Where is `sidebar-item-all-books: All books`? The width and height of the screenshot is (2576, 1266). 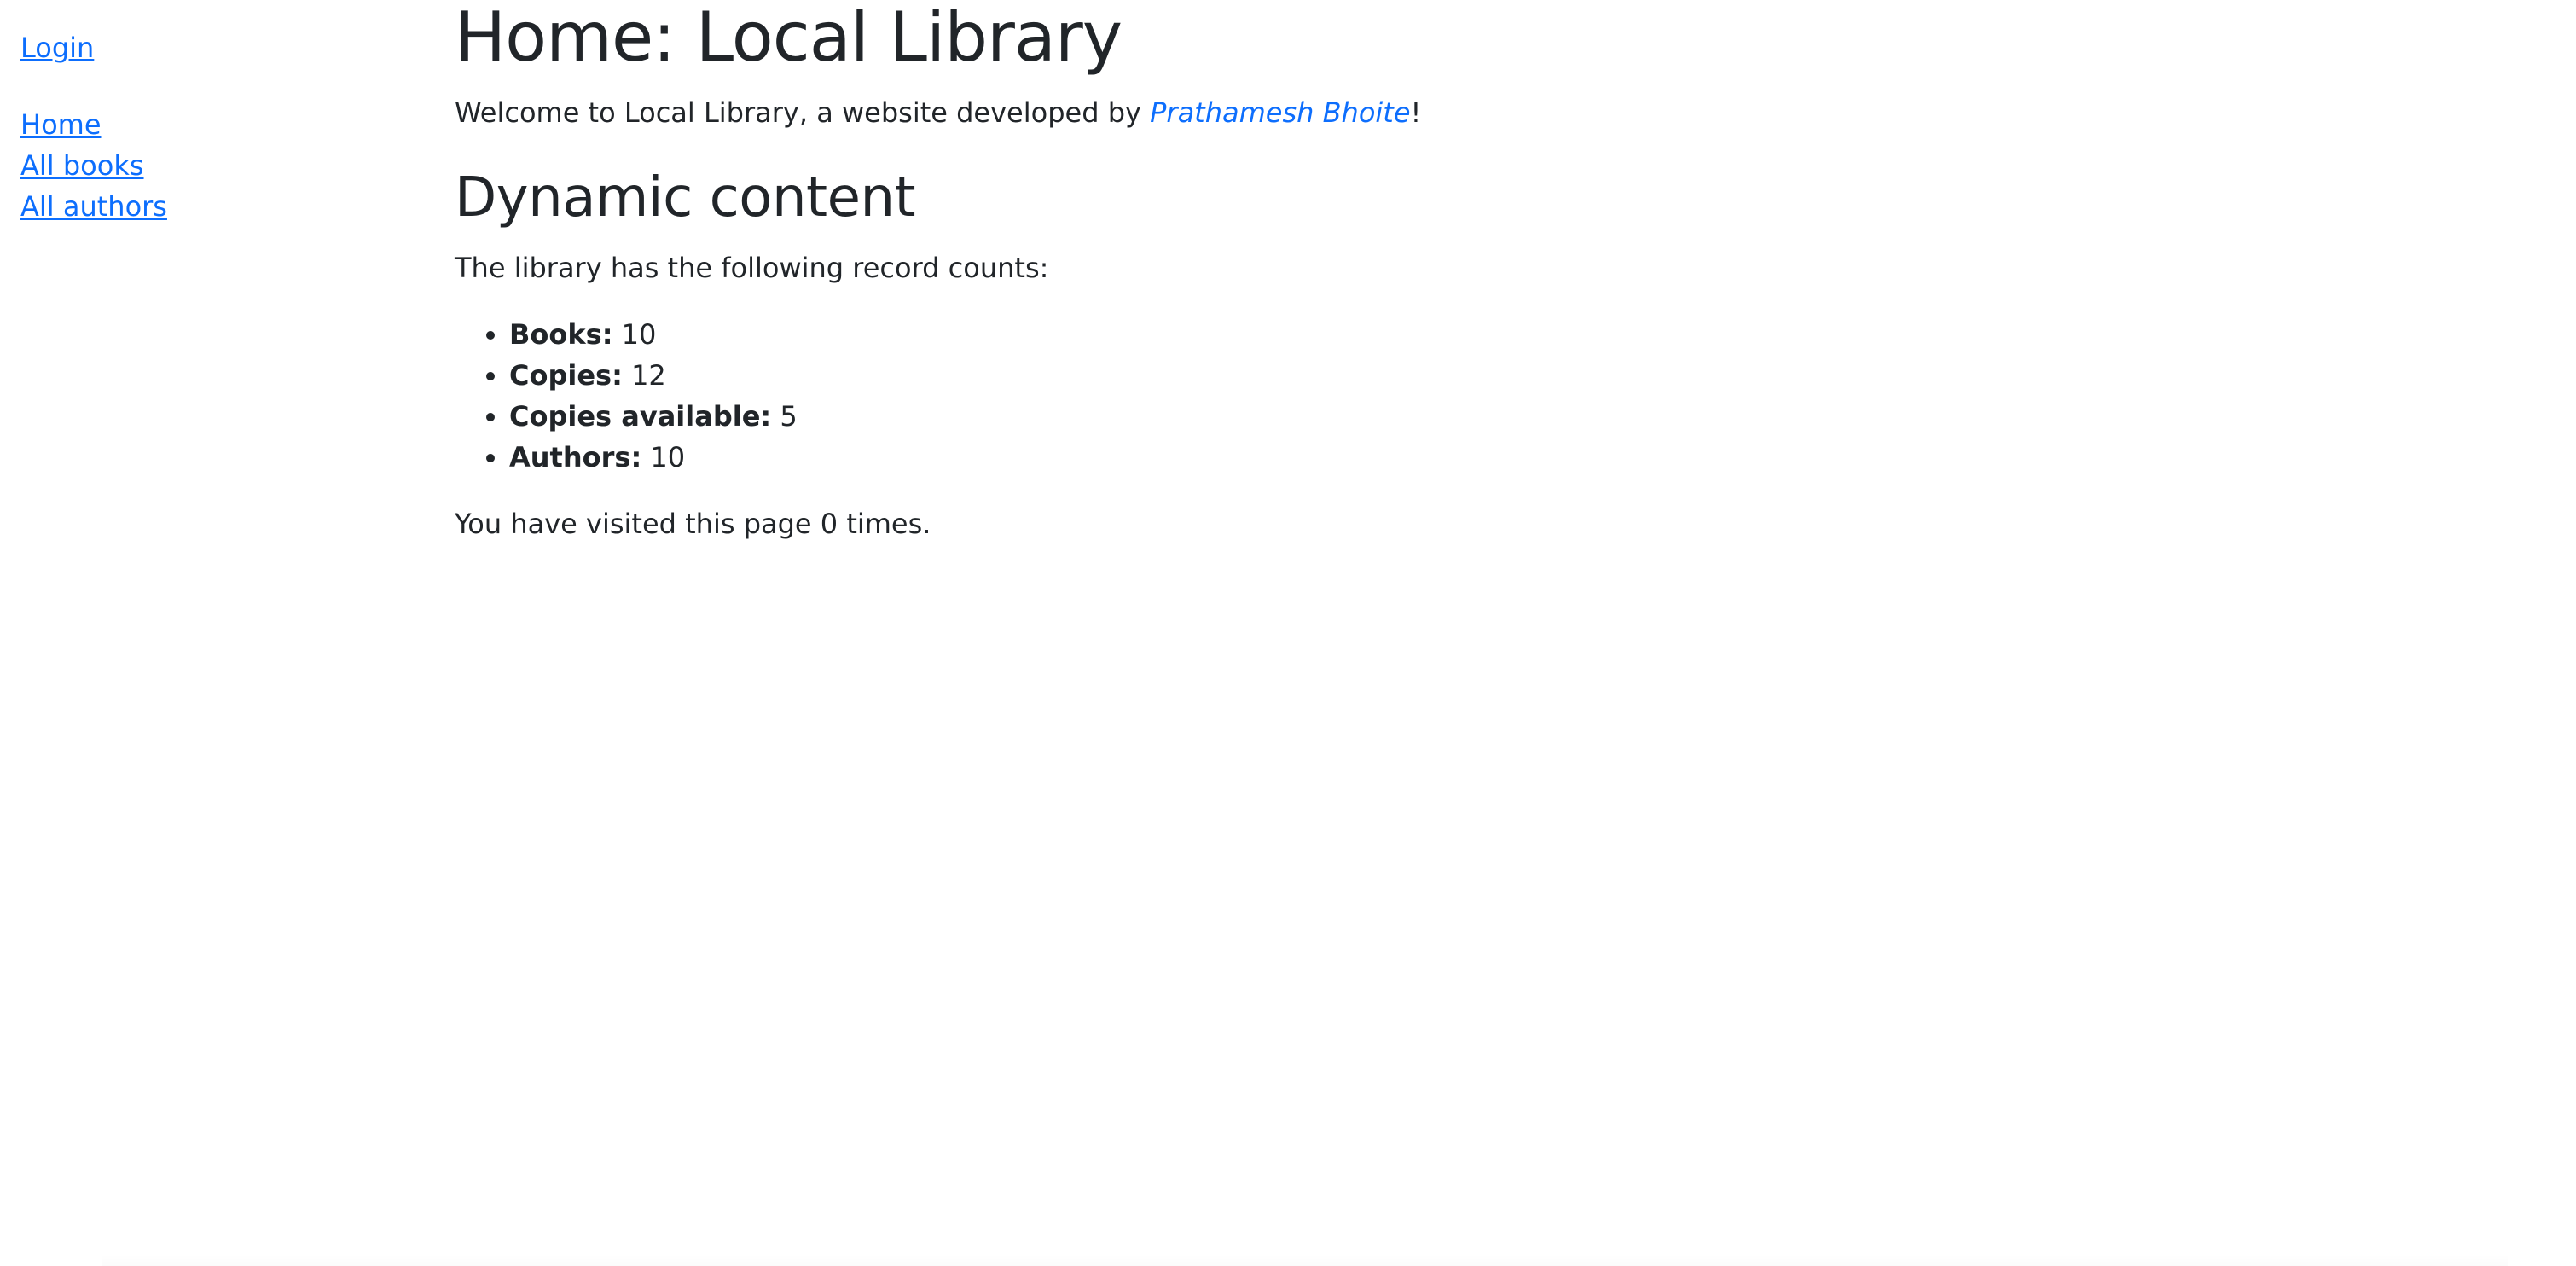
sidebar-item-all-books: All books is located at coordinates (225, 166).